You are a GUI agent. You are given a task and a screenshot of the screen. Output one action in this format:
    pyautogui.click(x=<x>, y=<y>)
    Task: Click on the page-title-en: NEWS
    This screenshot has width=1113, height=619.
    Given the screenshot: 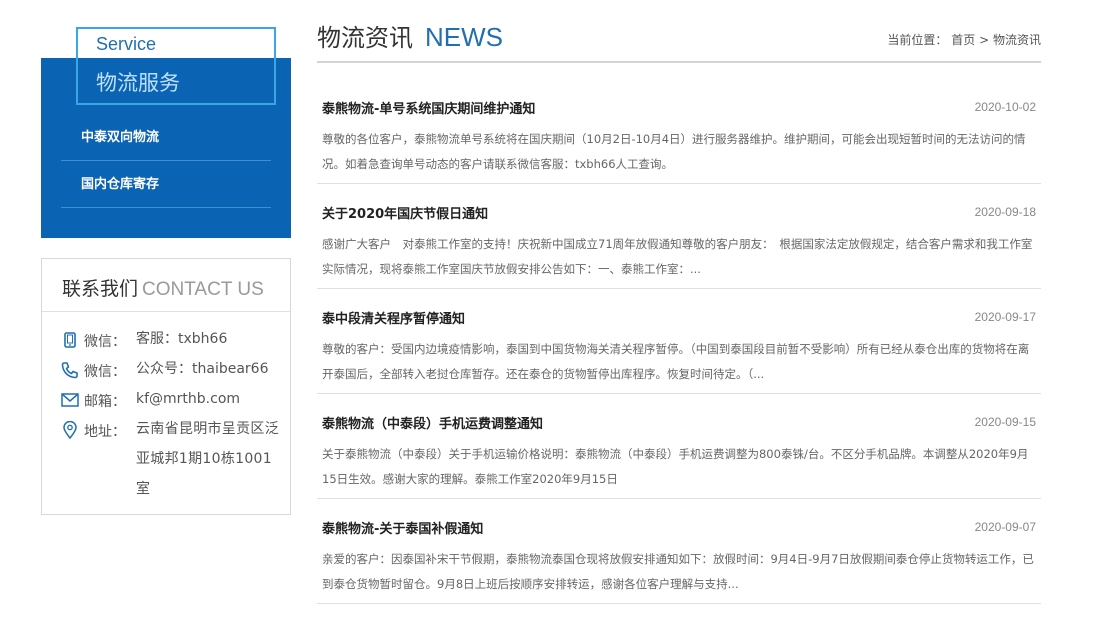 What is the action you would take?
    pyautogui.click(x=464, y=37)
    